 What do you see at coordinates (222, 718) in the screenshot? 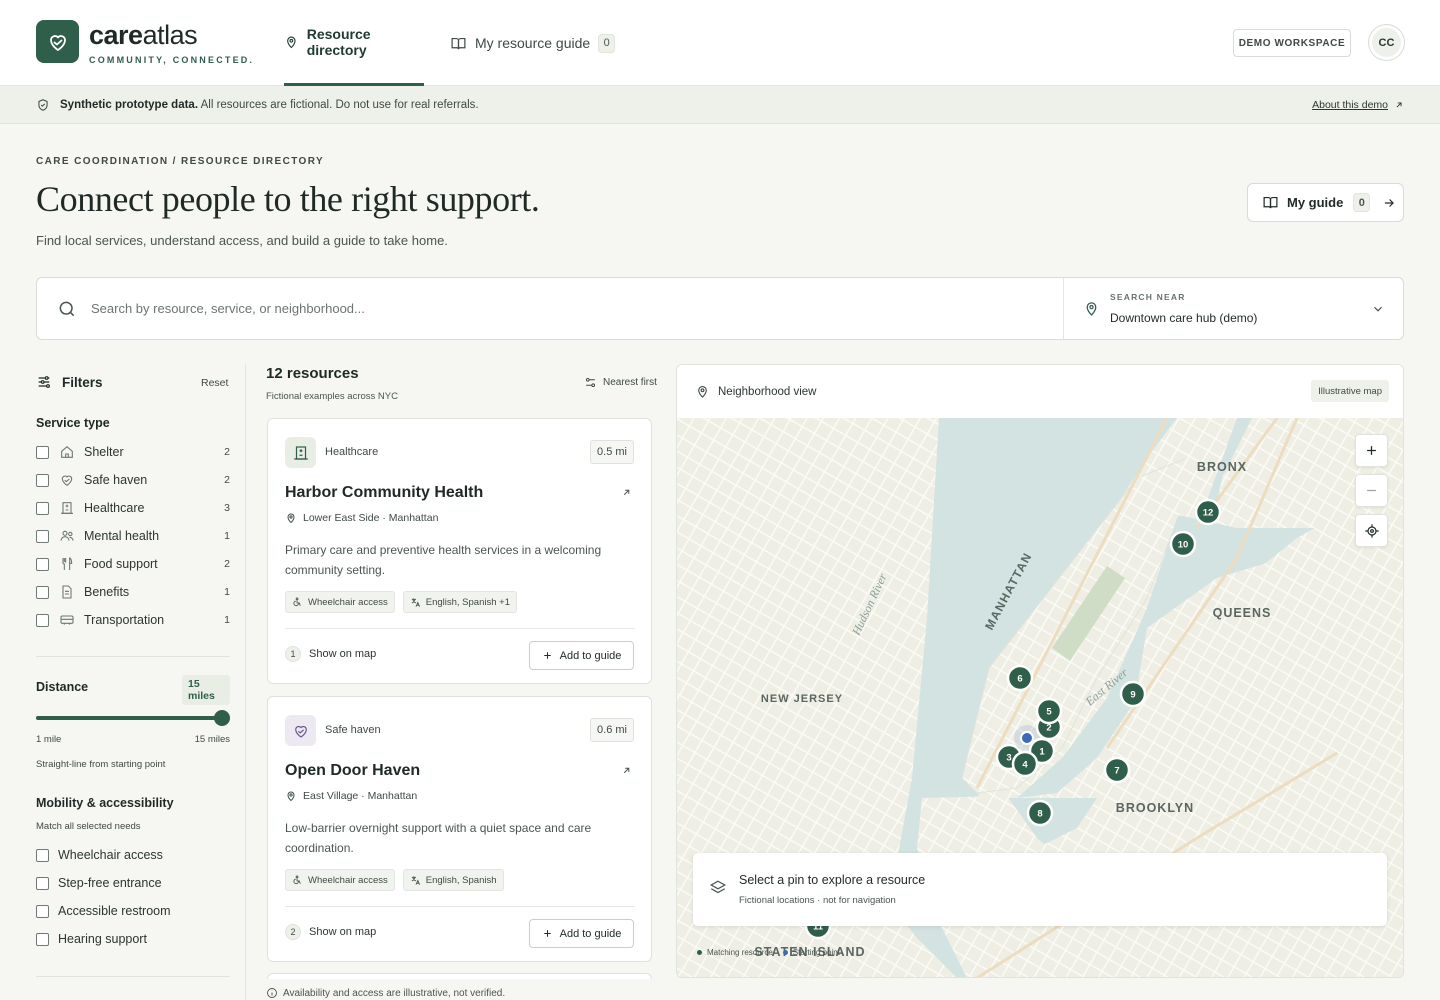
I see `slider-thumb` at bounding box center [222, 718].